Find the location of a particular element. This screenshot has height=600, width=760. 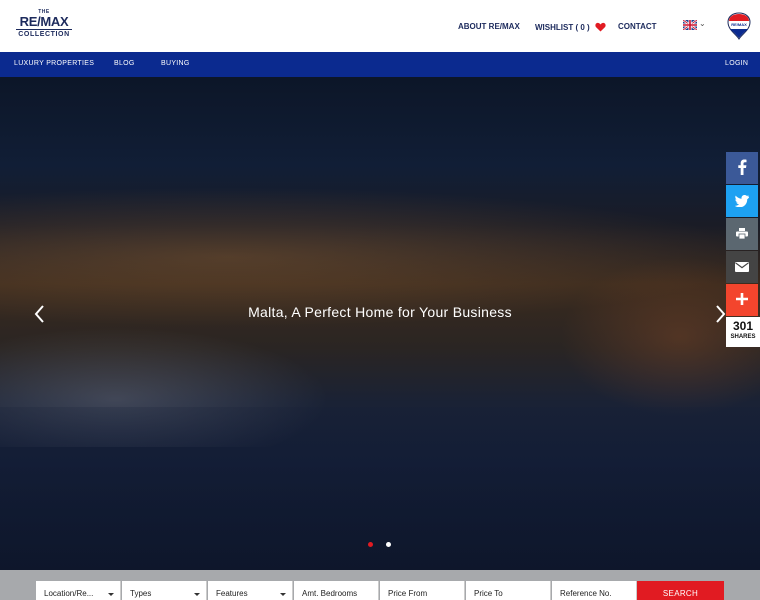

price-to-placeholder: Price To is located at coordinates (488, 593).